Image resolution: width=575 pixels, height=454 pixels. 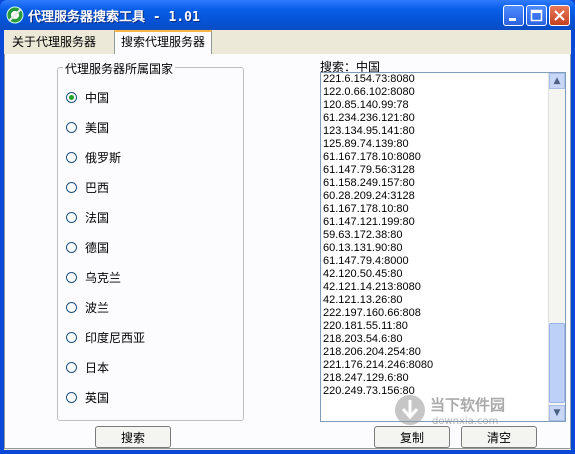 I want to click on proxy-list-item: 123.134.95.141:80, so click(x=378, y=131).